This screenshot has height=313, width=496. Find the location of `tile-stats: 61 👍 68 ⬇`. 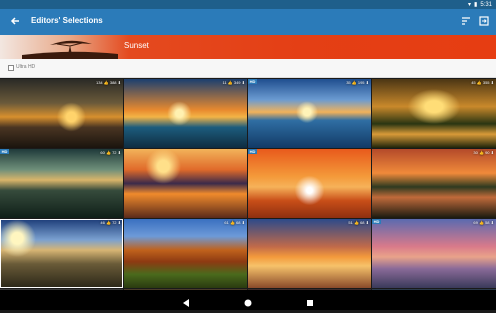

tile-stats: 61 👍 68 ⬇ is located at coordinates (234, 222).